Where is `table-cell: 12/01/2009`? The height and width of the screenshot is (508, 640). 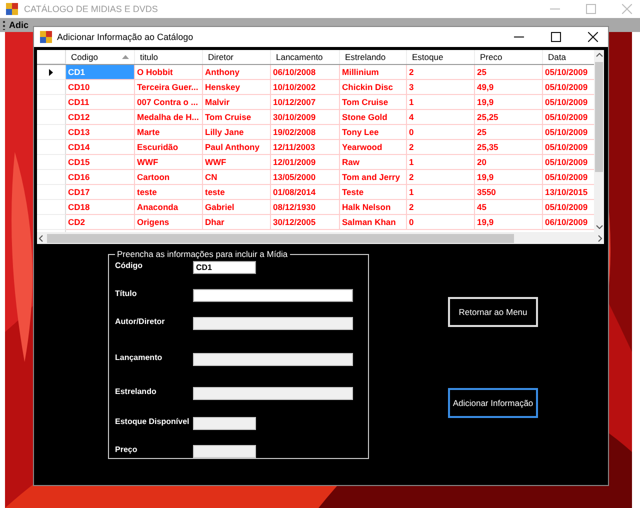 table-cell: 12/01/2009 is located at coordinates (305, 162).